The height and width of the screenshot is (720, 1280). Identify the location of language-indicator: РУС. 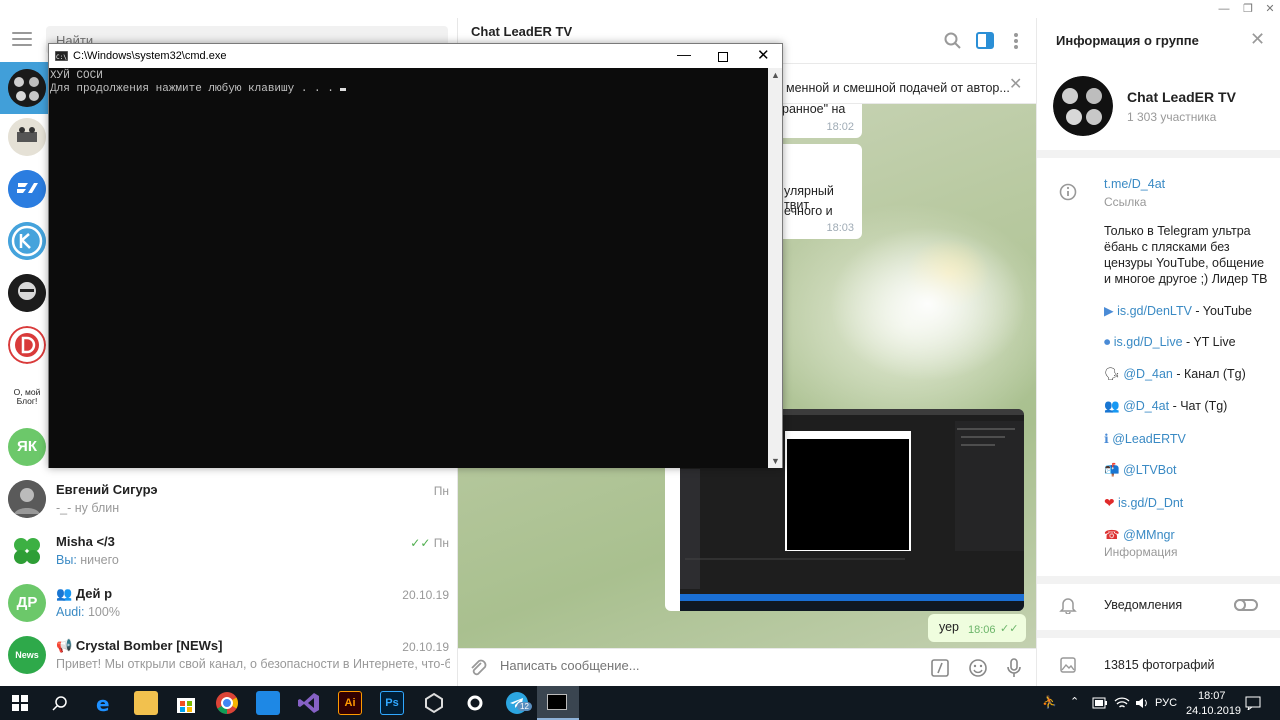
(1166, 703).